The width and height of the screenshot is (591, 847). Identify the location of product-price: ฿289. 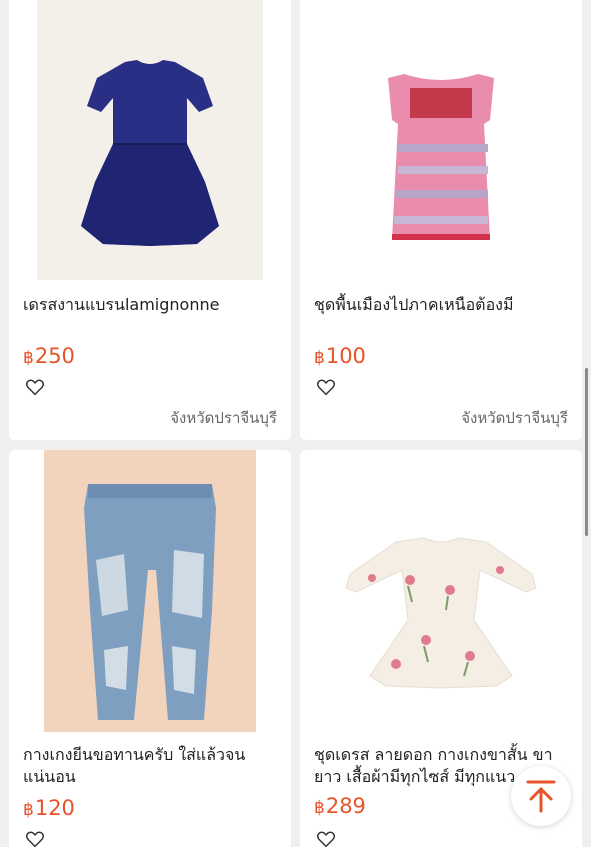
(340, 806).